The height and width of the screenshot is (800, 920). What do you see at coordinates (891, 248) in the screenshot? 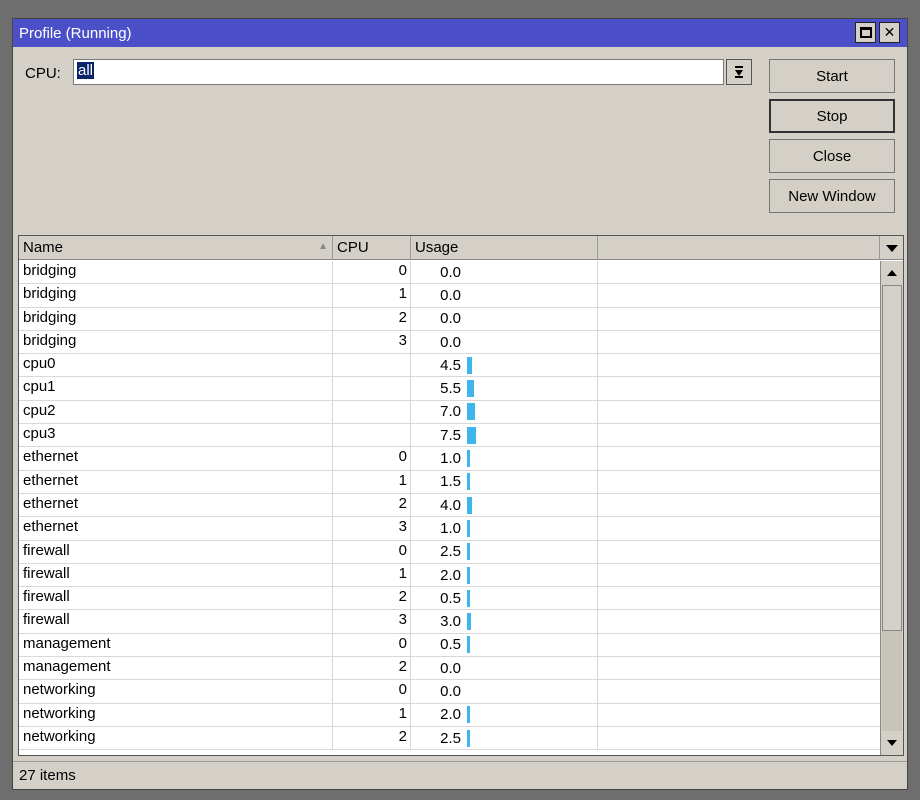
I see `column-menu-button` at bounding box center [891, 248].